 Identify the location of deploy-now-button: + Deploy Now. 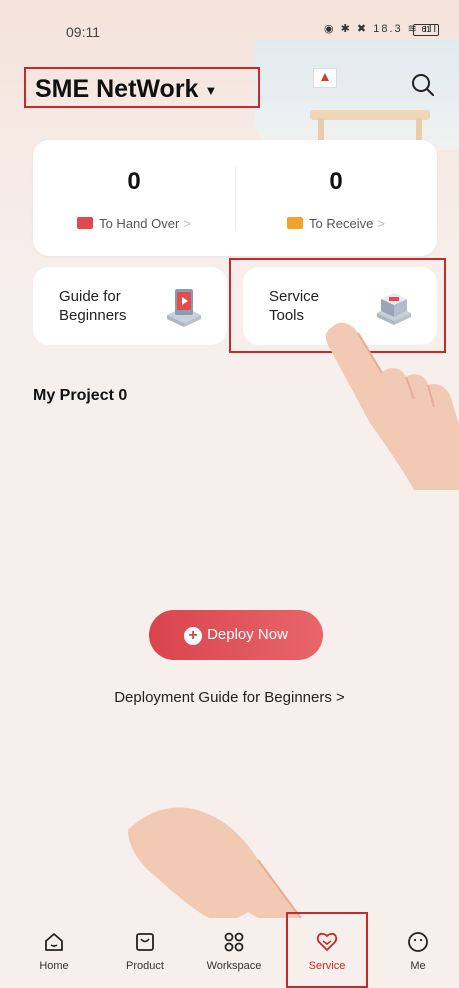
(236, 635).